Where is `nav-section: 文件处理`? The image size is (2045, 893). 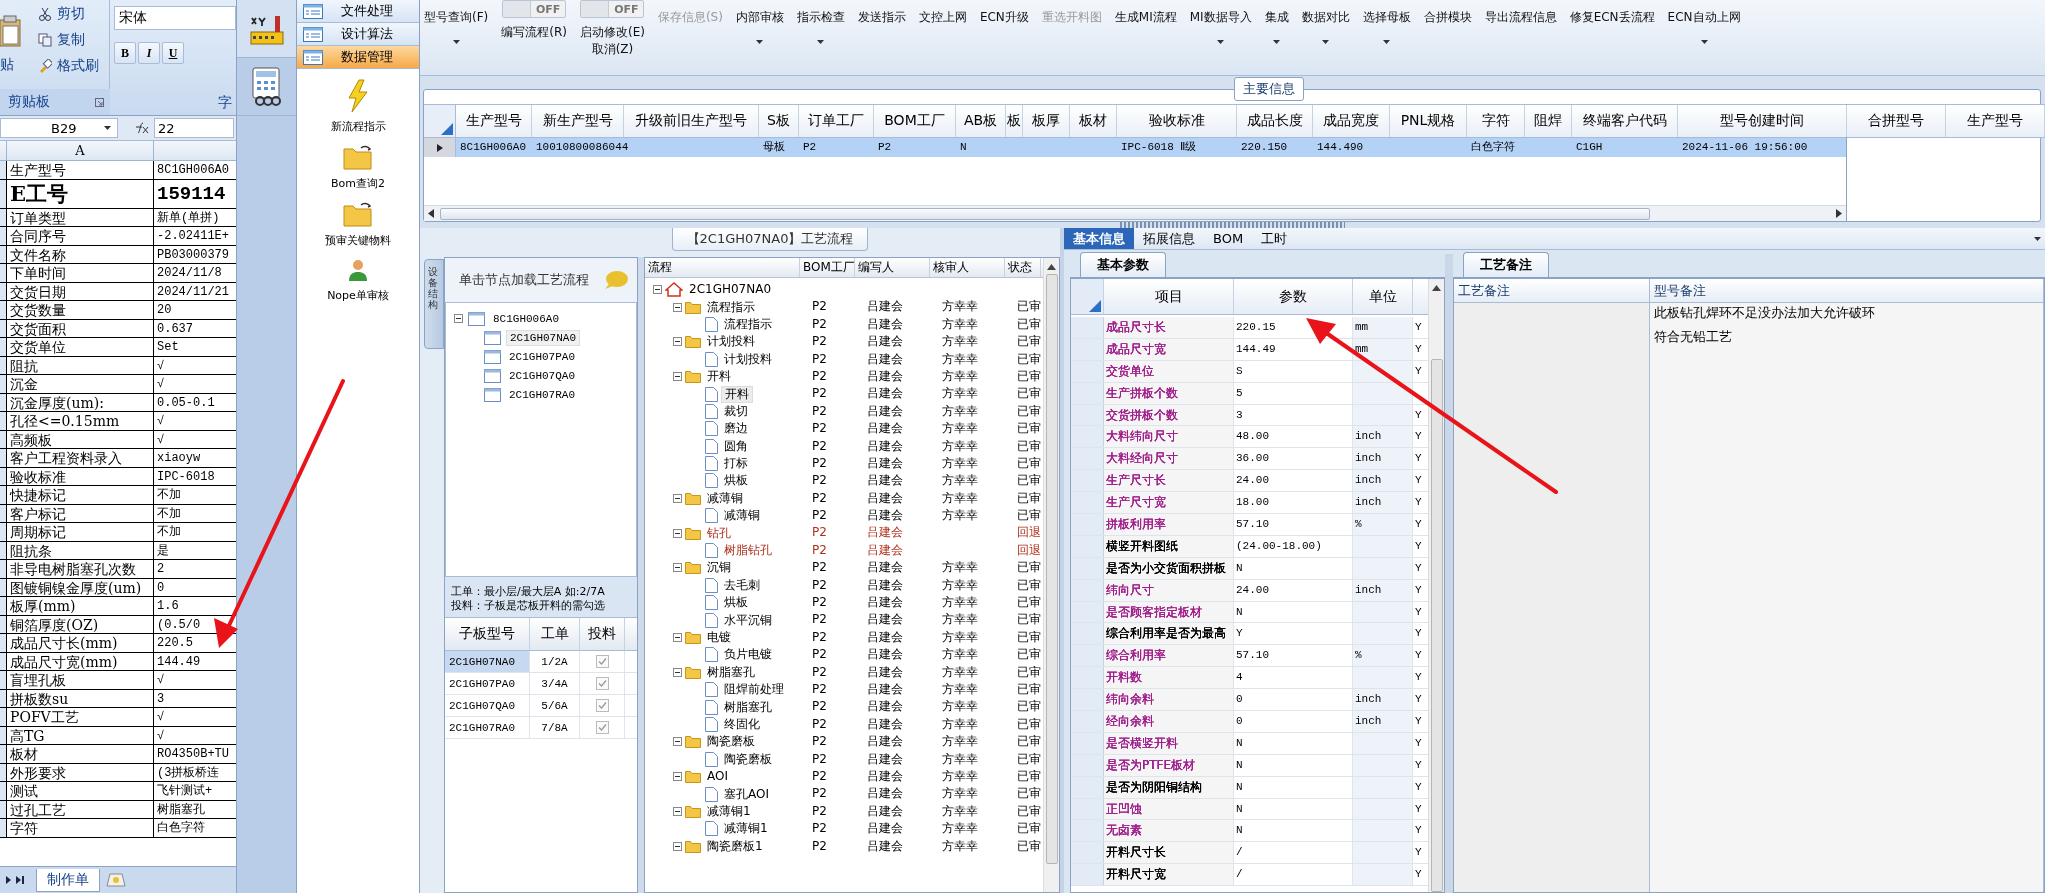
nav-section: 文件处理 is located at coordinates (358, 11).